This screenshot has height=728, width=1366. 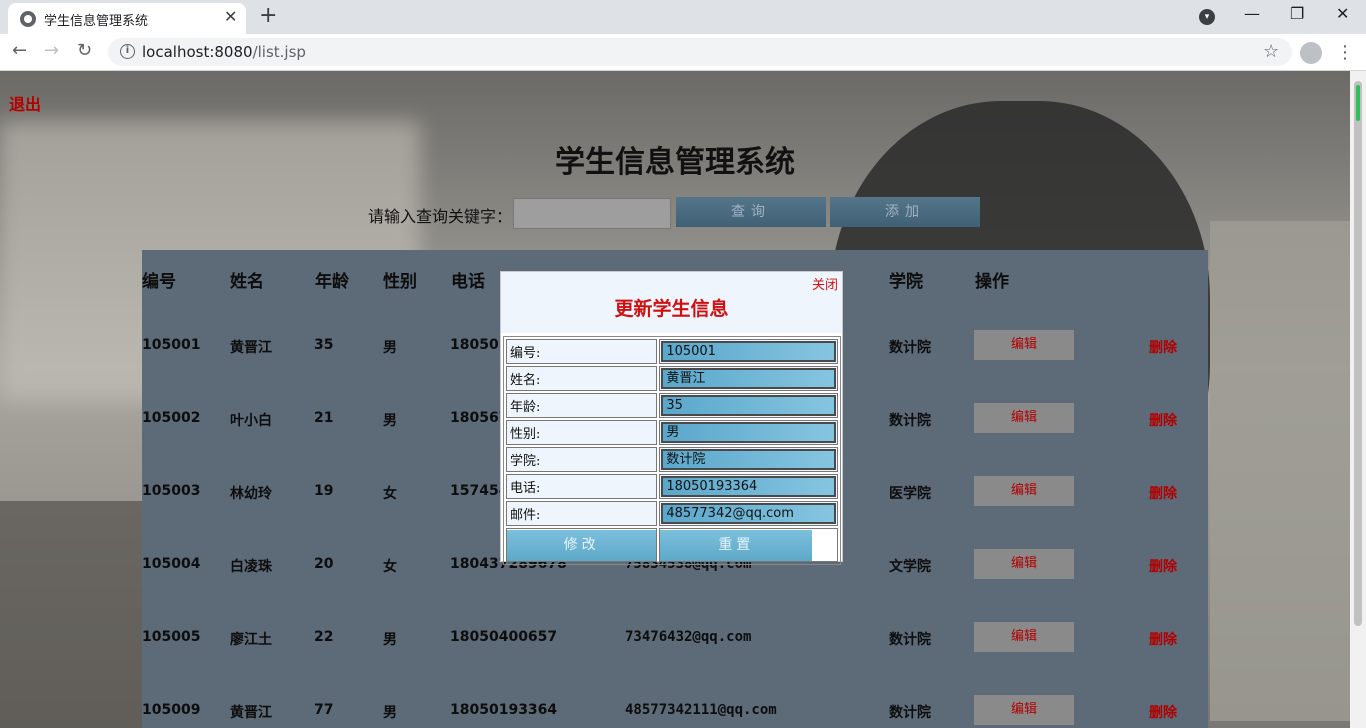 What do you see at coordinates (906, 282) in the screenshot?
I see `header-college: 学院` at bounding box center [906, 282].